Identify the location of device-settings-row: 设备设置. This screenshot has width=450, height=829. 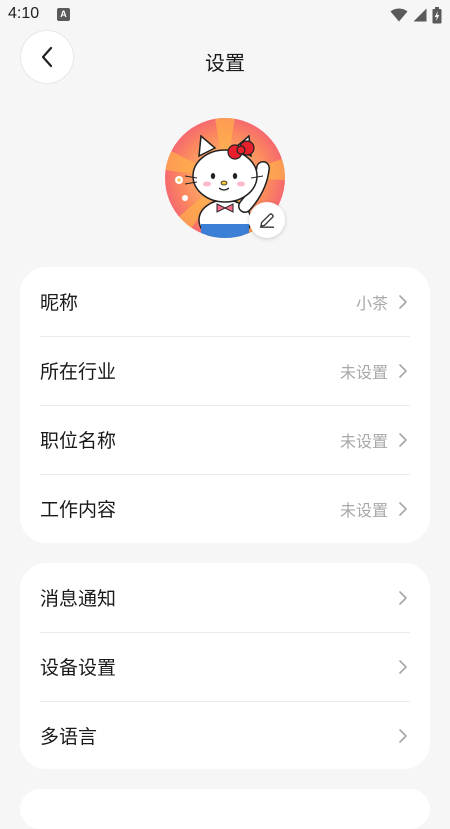
(225, 666).